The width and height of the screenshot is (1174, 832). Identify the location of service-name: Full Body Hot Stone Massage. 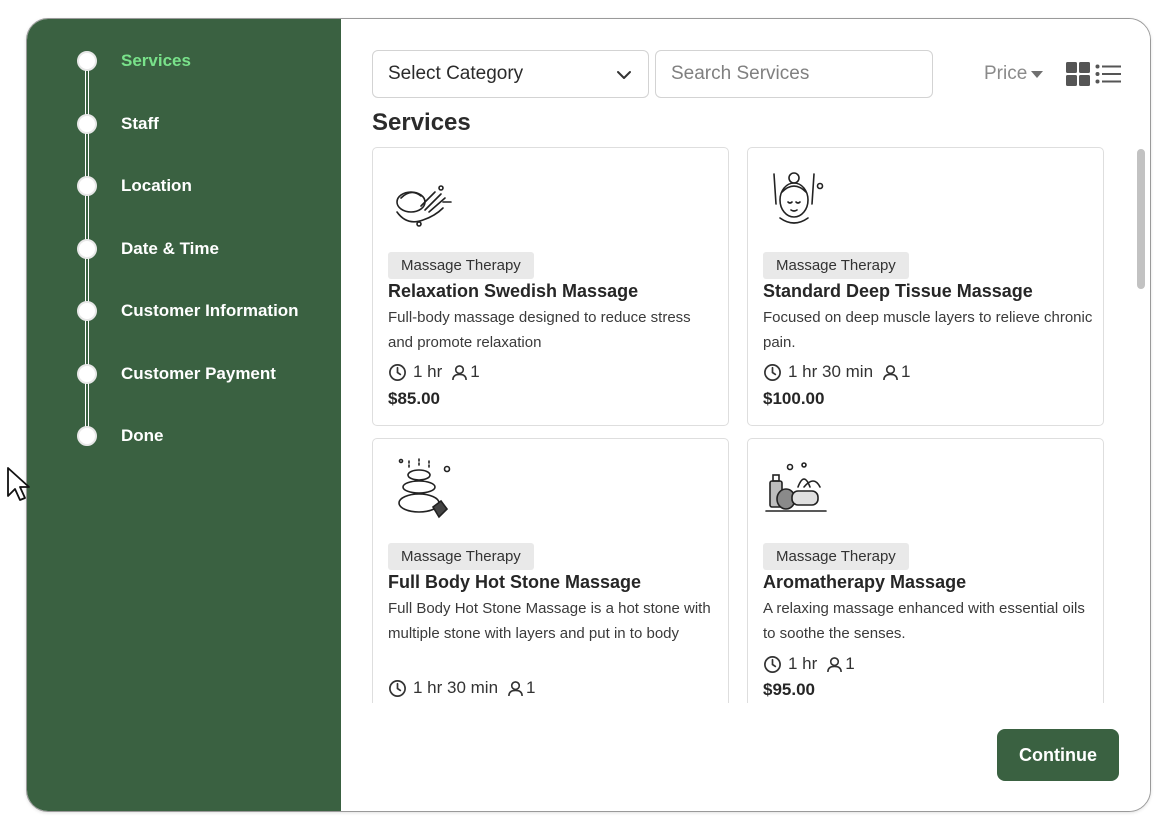
(515, 582).